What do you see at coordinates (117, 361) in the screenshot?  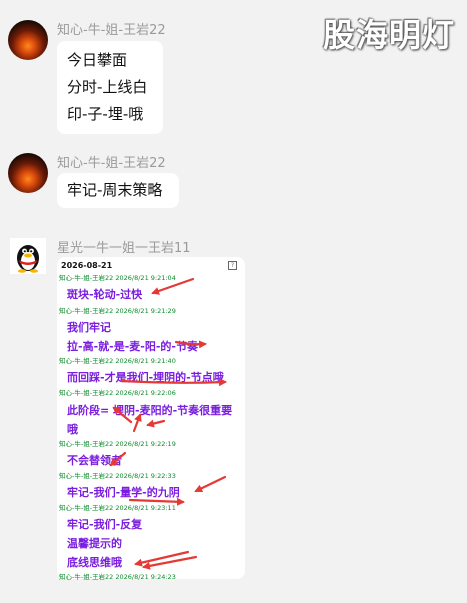 I see `timestamp: 知心-牛-姐-王岩22 2026/8/21 9:21:40` at bounding box center [117, 361].